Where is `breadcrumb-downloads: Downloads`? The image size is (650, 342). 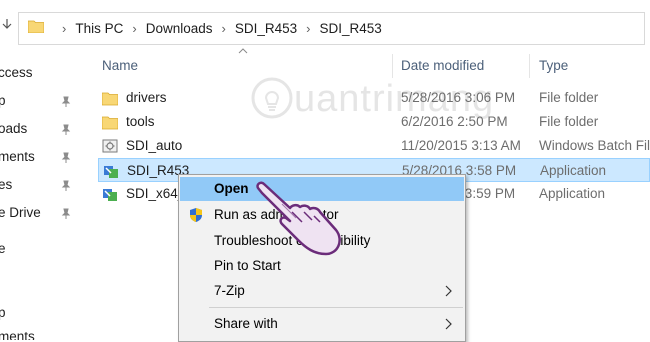
breadcrumb-downloads: Downloads is located at coordinates (179, 28).